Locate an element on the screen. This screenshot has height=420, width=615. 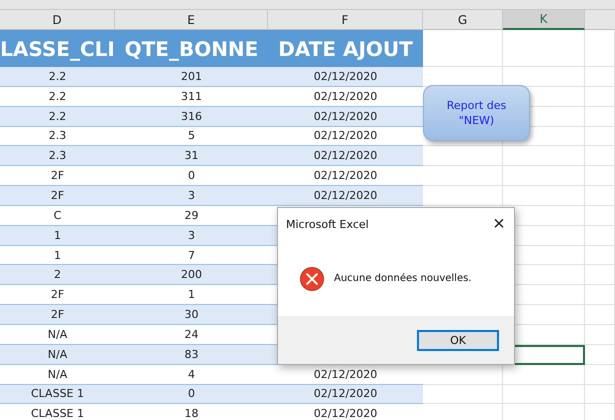
table-cell: 4 is located at coordinates (191, 374).